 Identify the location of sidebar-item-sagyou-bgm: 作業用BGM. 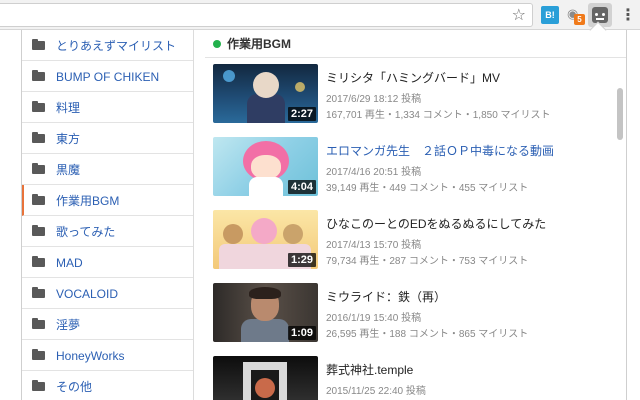
(107, 200).